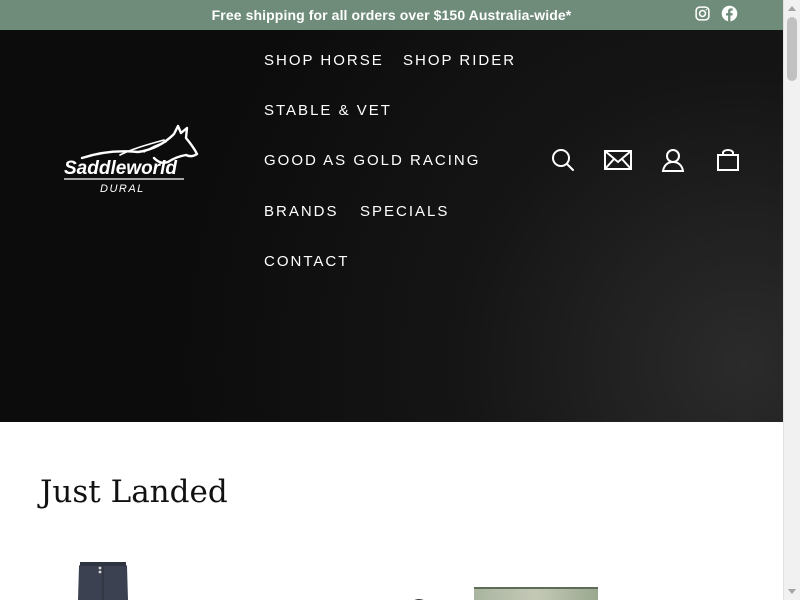 The width and height of the screenshot is (800, 600). I want to click on nav-brands: BRANDS, so click(301, 211).